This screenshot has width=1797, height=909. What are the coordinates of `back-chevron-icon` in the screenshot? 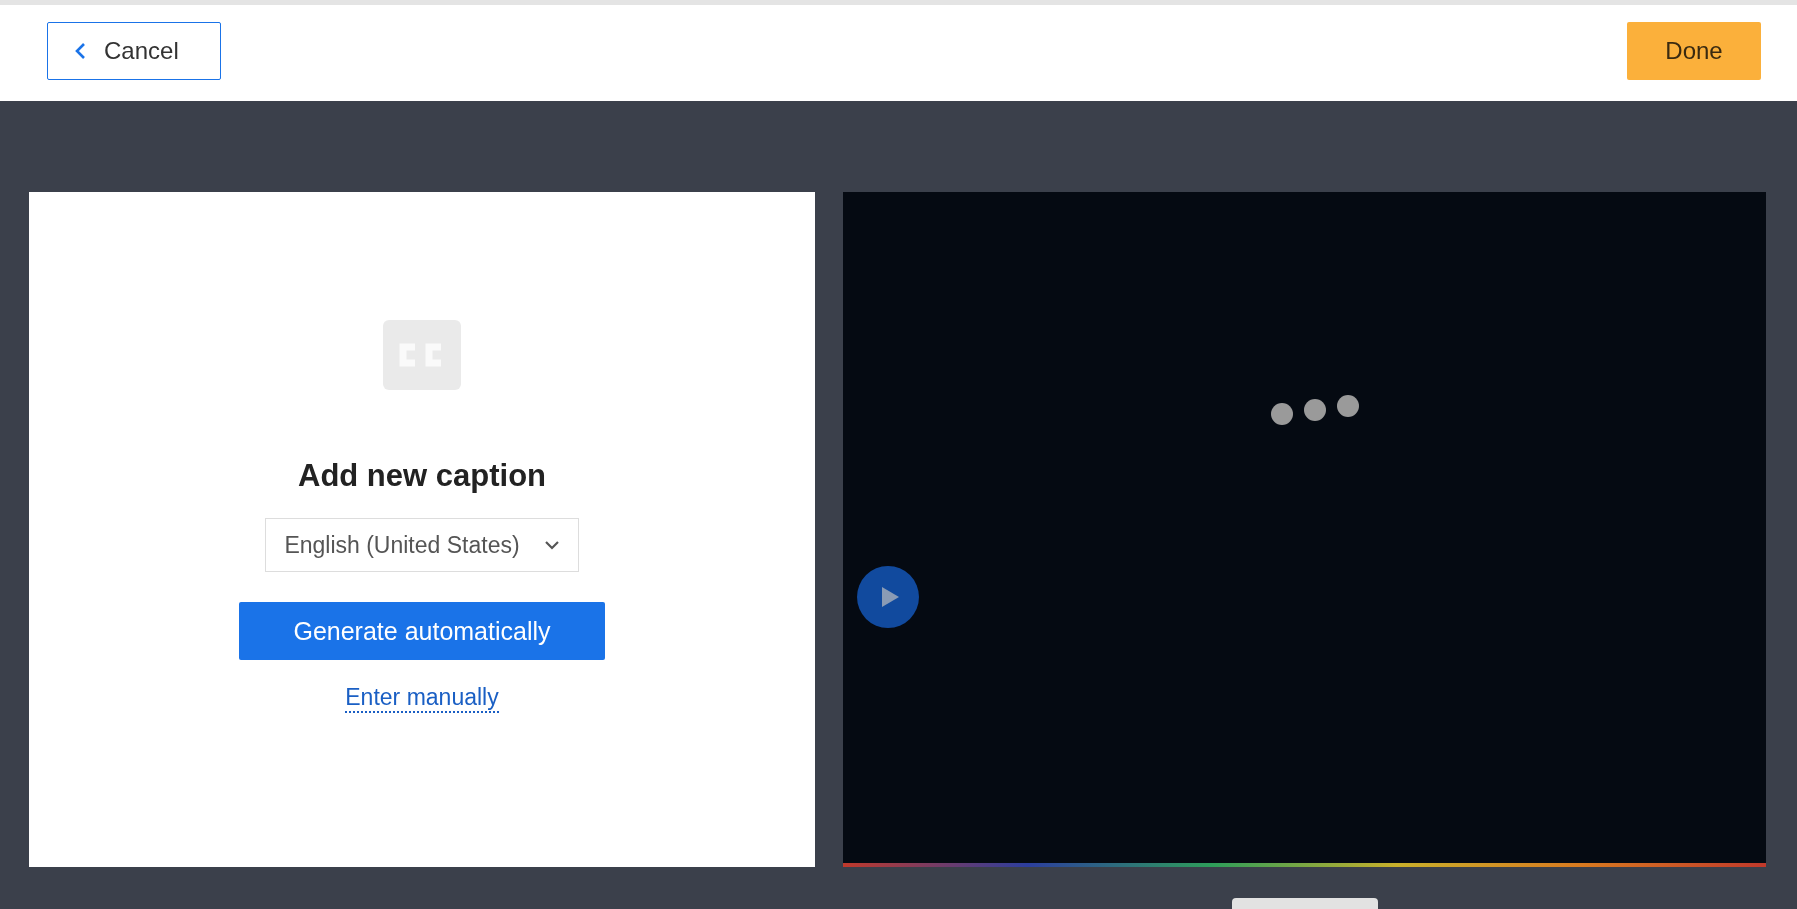 It's located at (80, 51).